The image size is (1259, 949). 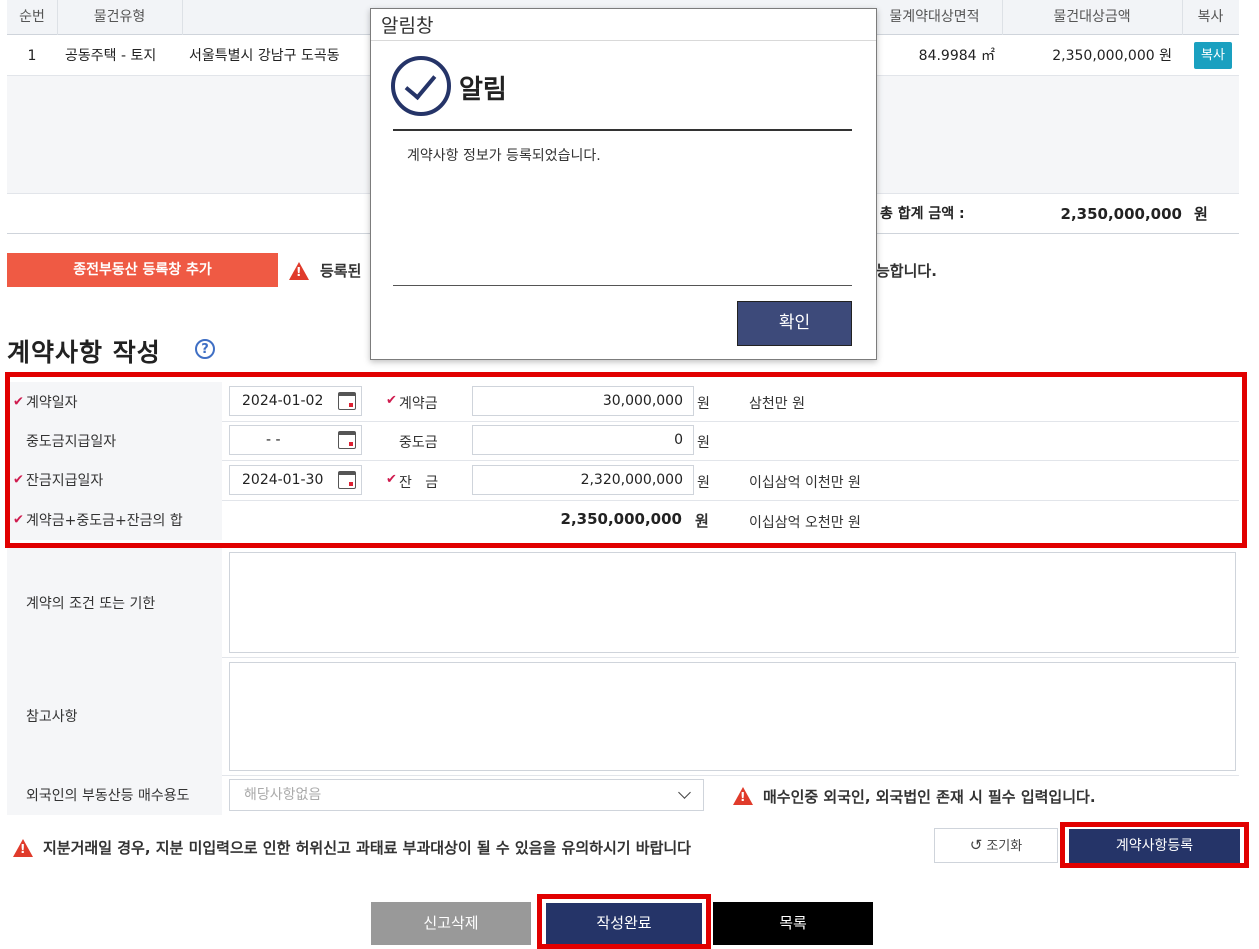 What do you see at coordinates (922, 214) in the screenshot?
I see `total-label: 총 합계 금액 :` at bounding box center [922, 214].